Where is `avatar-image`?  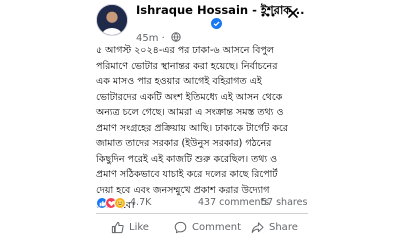
avatar-image is located at coordinates (112, 20).